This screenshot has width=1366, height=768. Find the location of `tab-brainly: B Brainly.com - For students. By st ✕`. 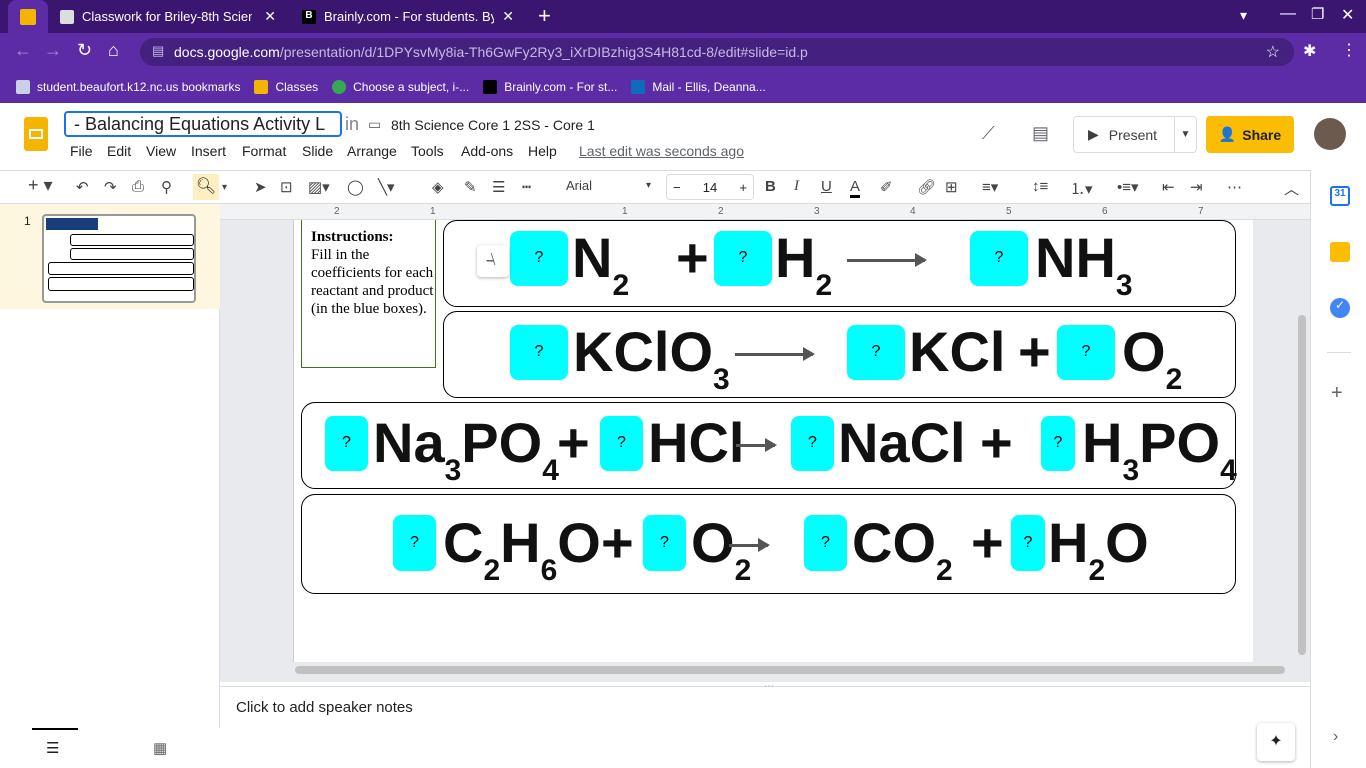

tab-brainly: B Brainly.com - For students. By st ✕ is located at coordinates (408, 16).